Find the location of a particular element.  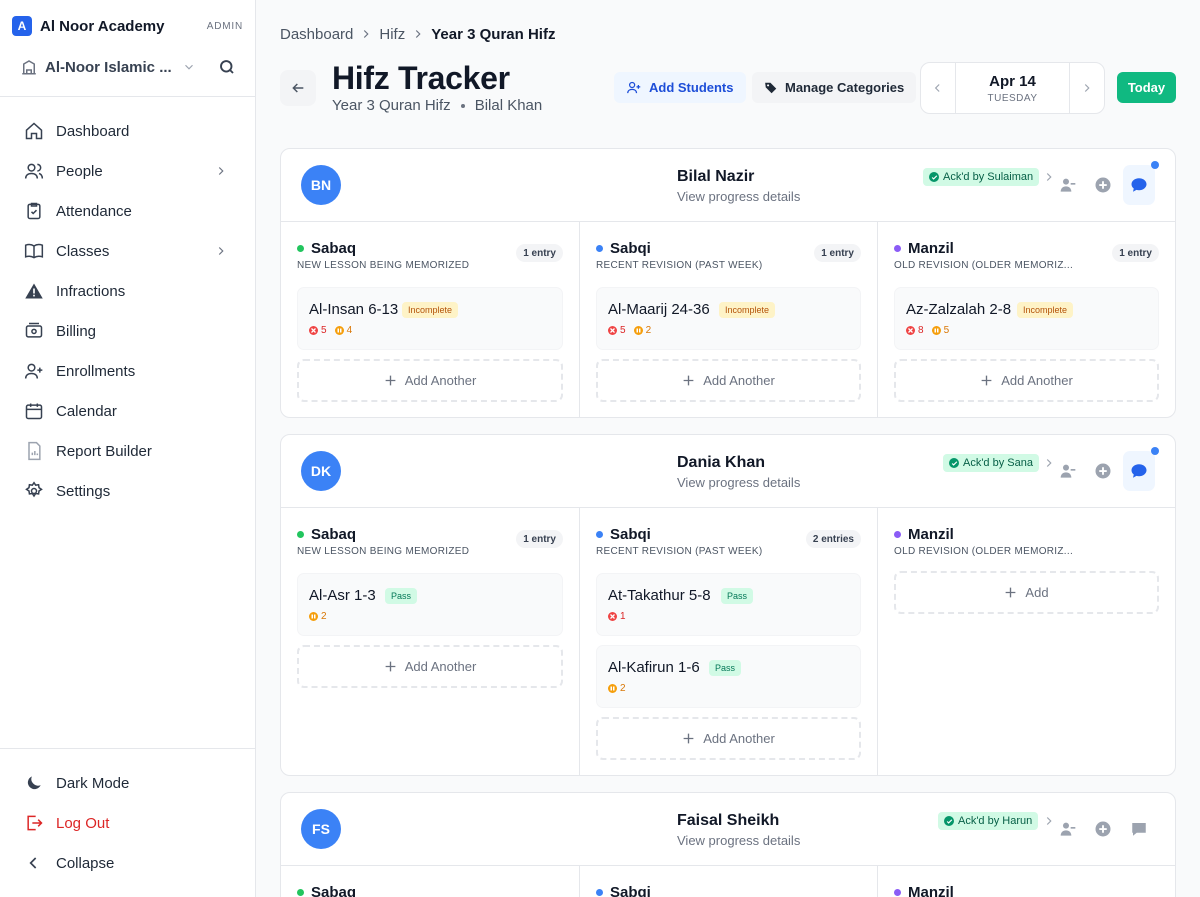

sidebar-item-label: Dashboard is located at coordinates (93, 131).